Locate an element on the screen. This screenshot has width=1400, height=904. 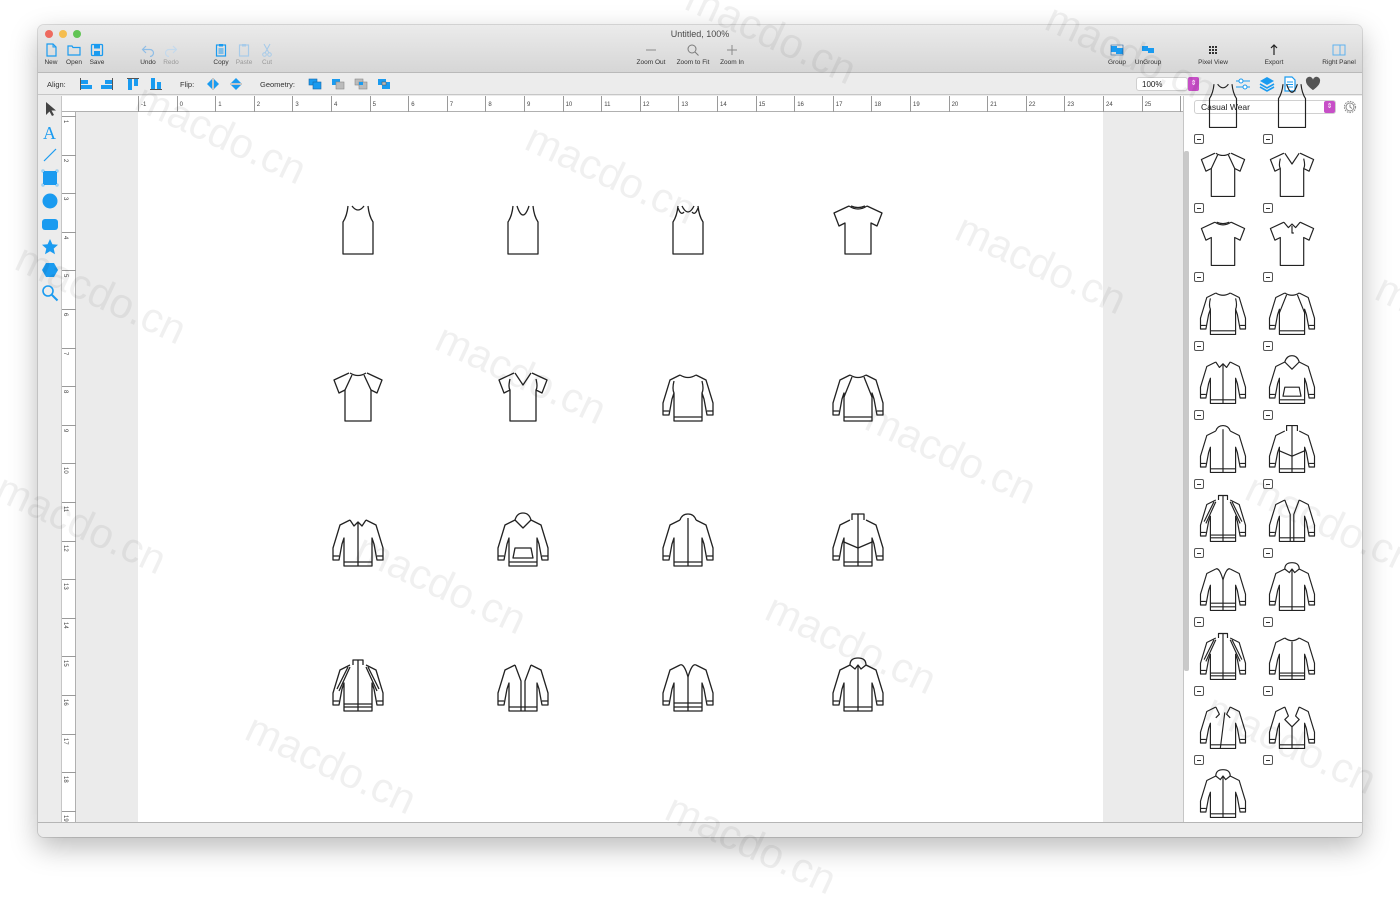
library-item-polo-shirt is located at coordinates (1292, 242).